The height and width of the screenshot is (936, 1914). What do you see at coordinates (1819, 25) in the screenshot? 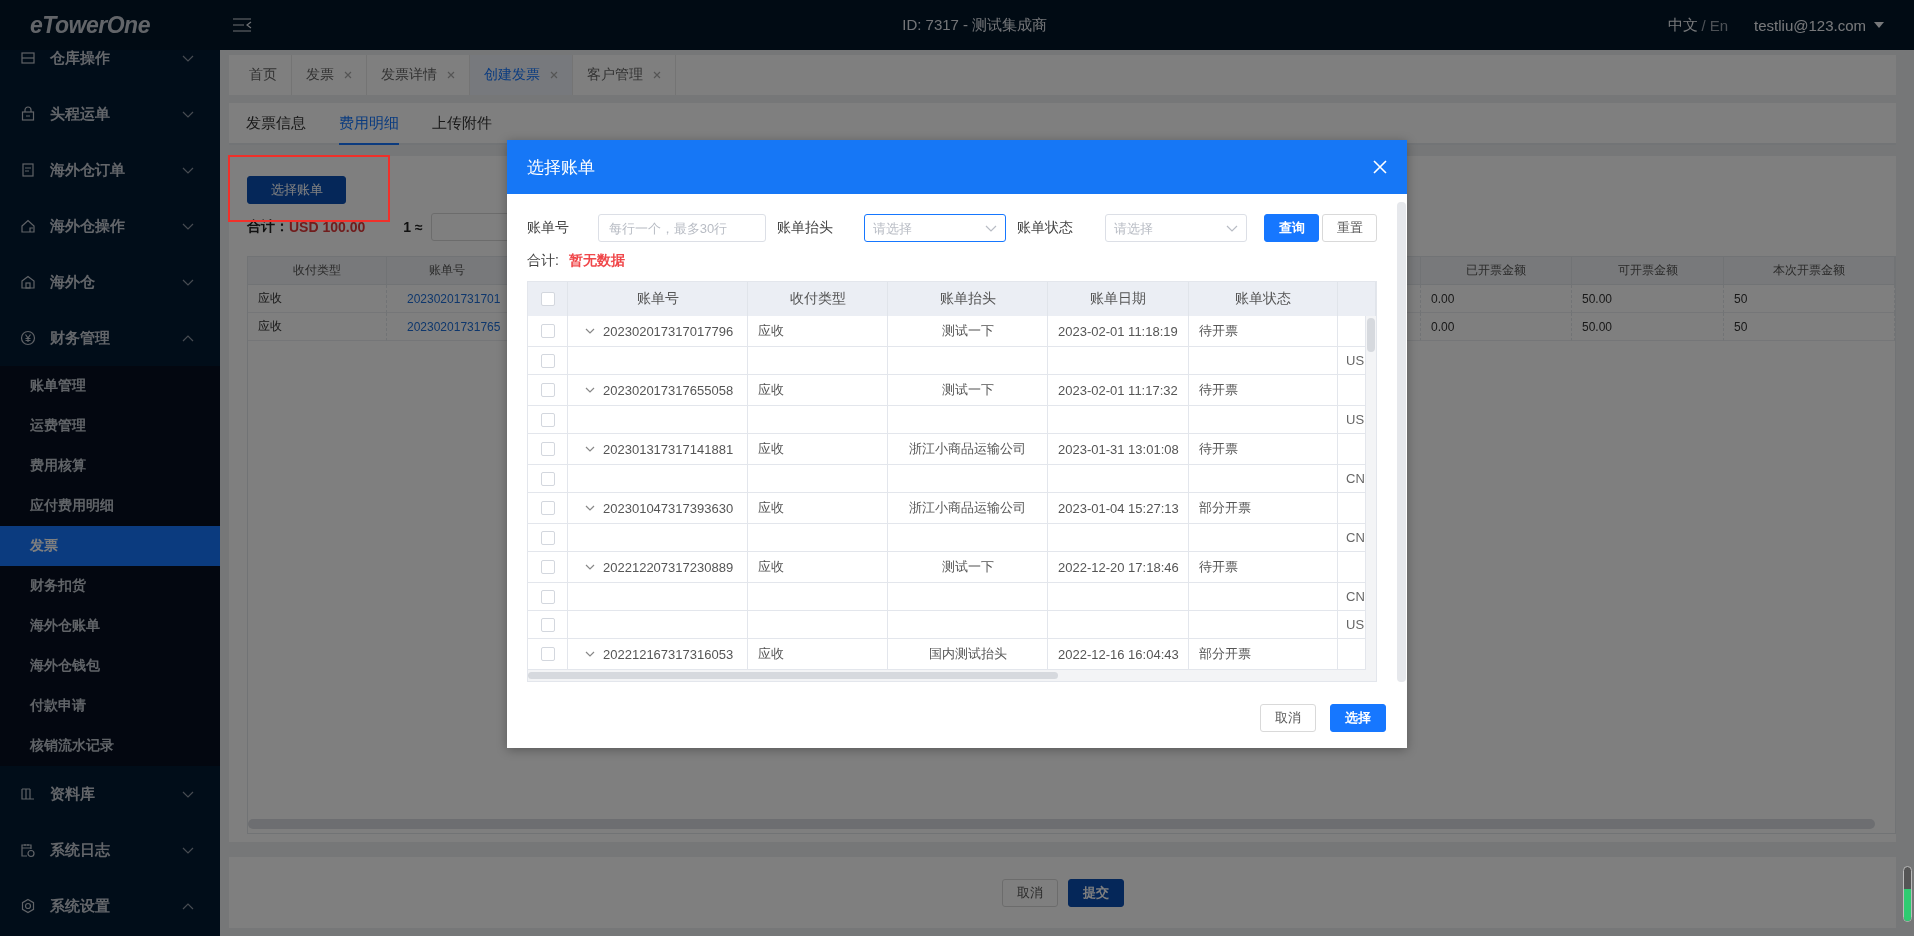
I see `user-menu: testliu@123.com` at bounding box center [1819, 25].